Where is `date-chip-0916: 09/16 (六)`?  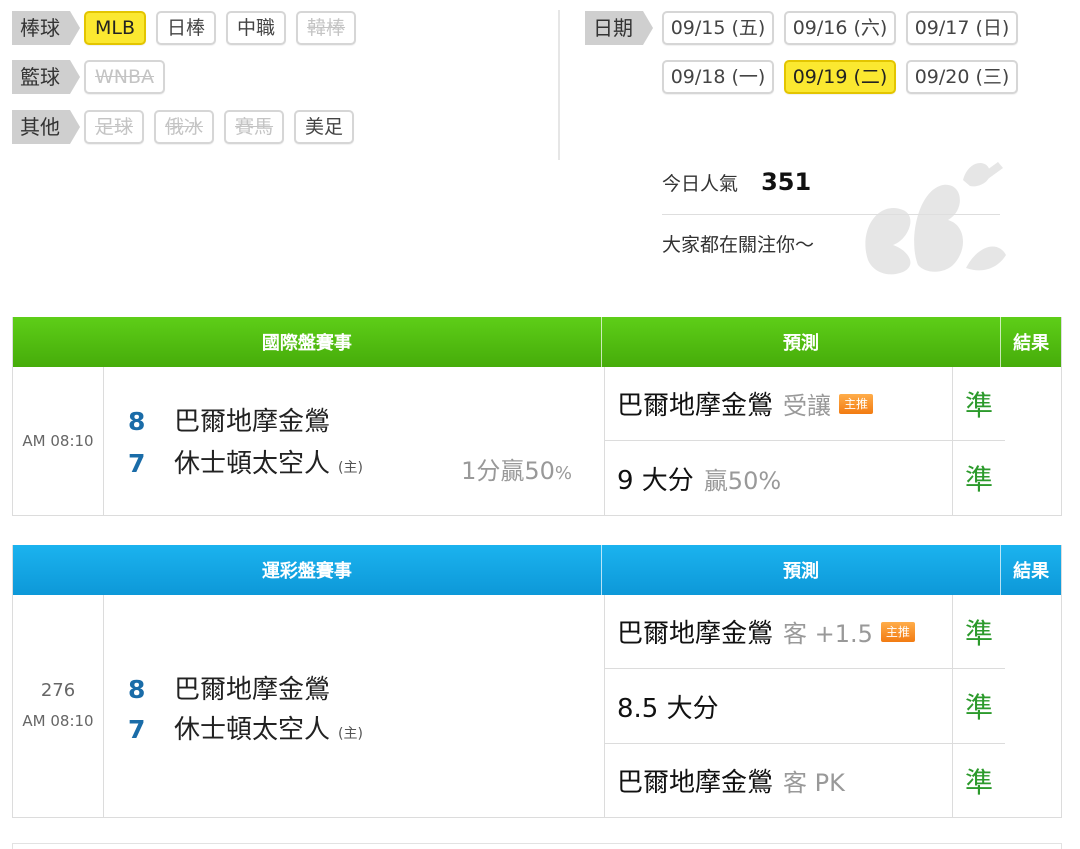
date-chip-0916: 09/16 (六) is located at coordinates (840, 28).